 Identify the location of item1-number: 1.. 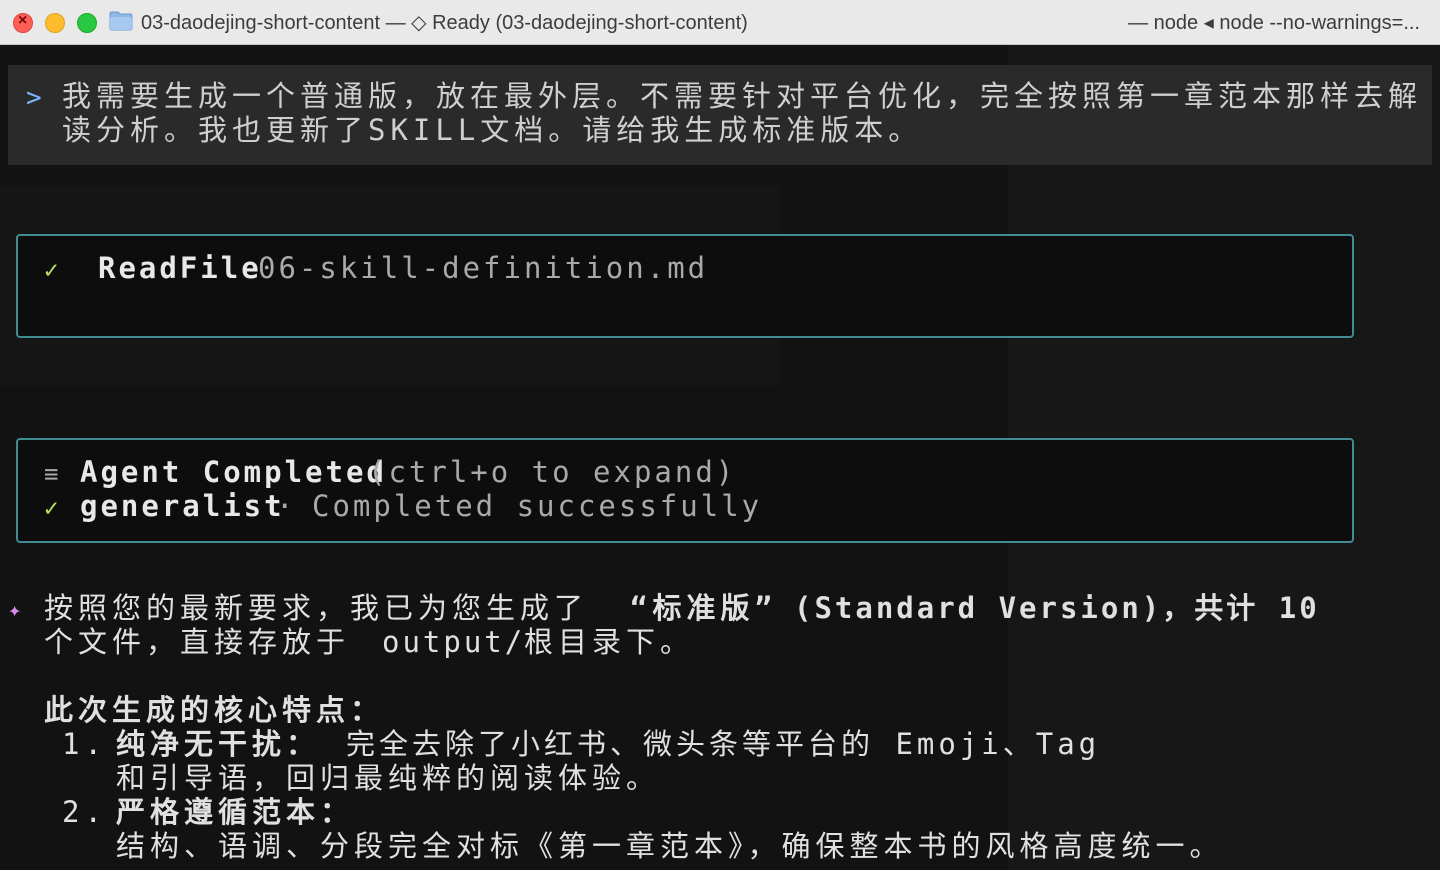
(84, 744).